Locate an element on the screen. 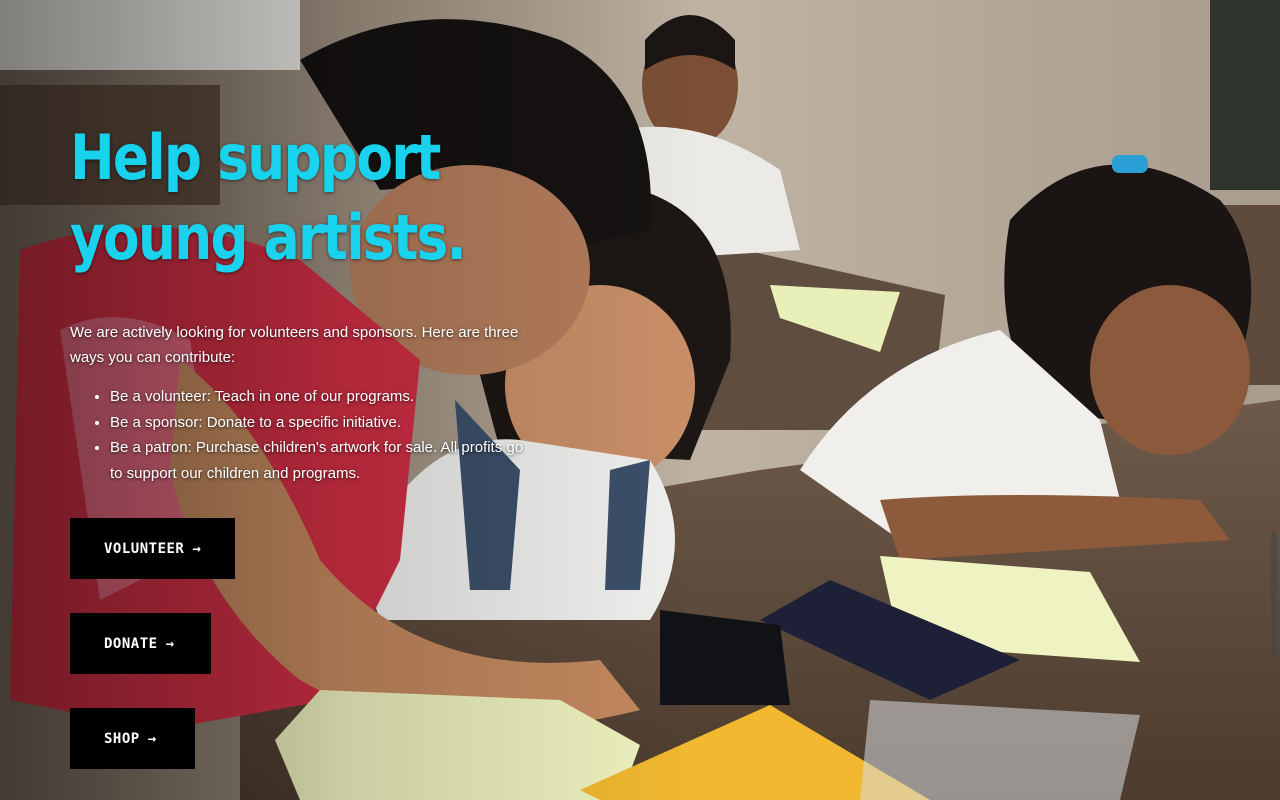  donate-button: DONATE → is located at coordinates (140, 643).